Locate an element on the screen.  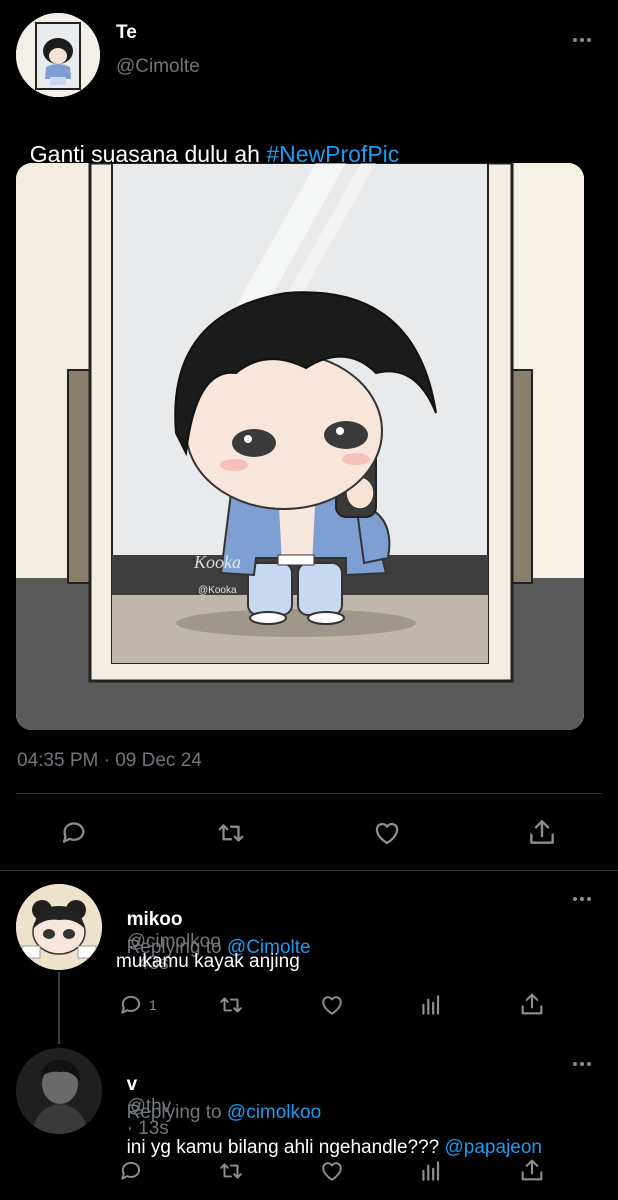
tweet-text: Ganti suasana dulu ah #NewProfPic is located at coordinates (208, 141).